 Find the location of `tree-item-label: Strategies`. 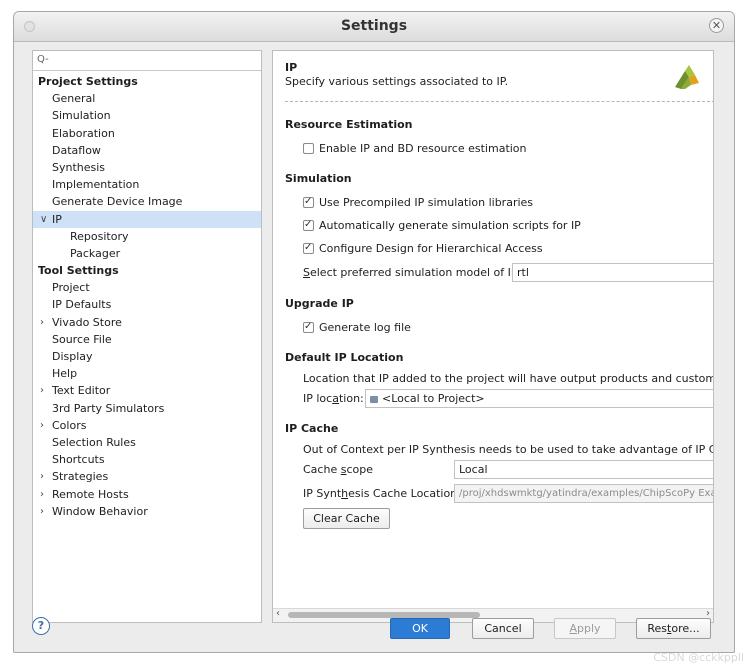

tree-item-label: Strategies is located at coordinates (80, 477).